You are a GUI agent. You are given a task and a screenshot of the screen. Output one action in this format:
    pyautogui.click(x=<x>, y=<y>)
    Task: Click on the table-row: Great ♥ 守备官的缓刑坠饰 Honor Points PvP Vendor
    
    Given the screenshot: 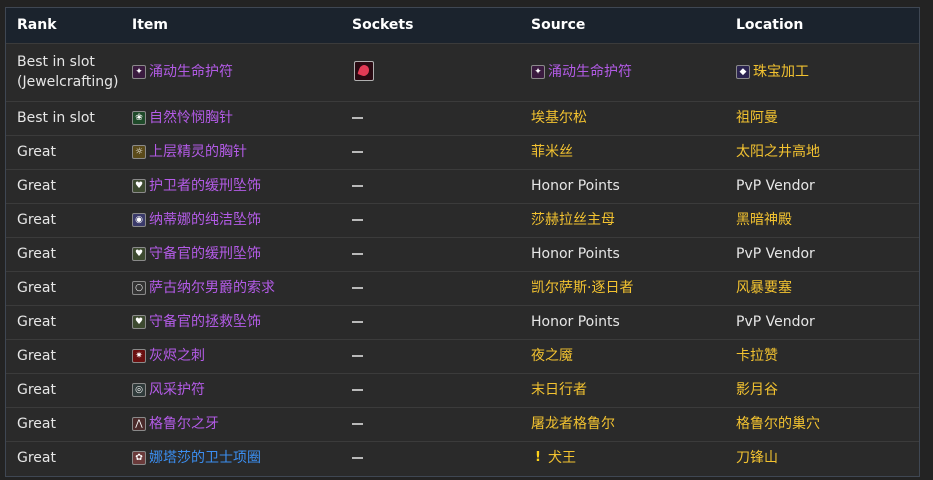 What is the action you would take?
    pyautogui.click(x=462, y=254)
    